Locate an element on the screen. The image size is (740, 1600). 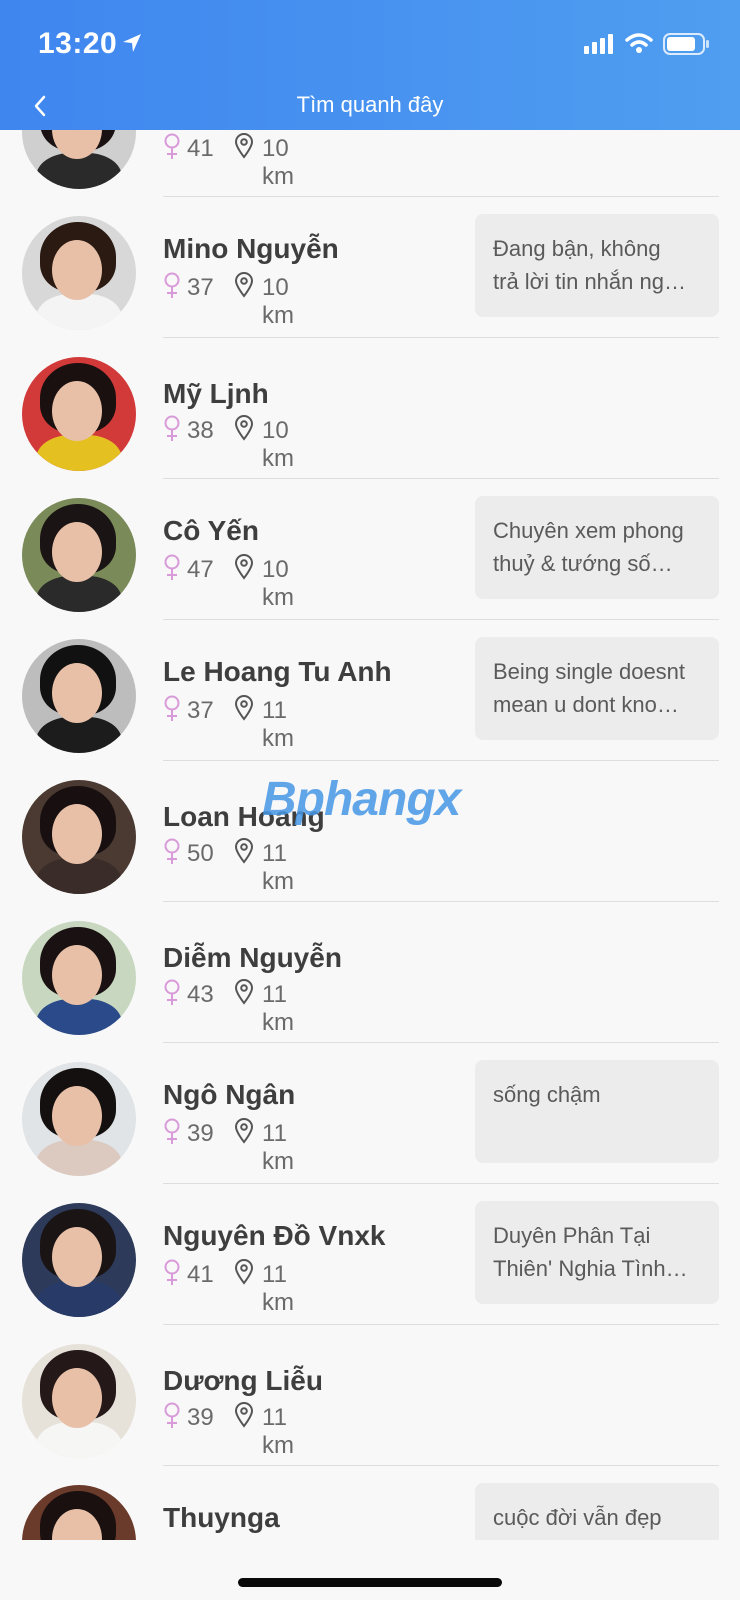
person-name: Ngô Ngân is located at coordinates (229, 1094).